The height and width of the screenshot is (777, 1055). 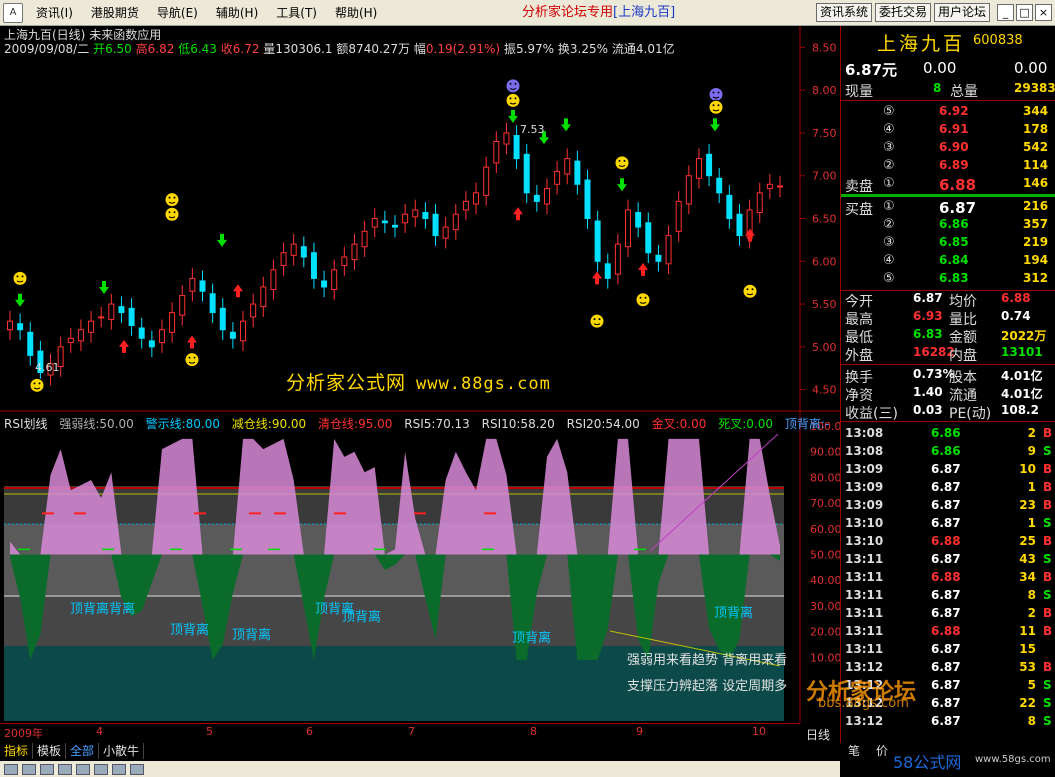 I want to click on minimize-icon: _, so click(x=1005, y=12).